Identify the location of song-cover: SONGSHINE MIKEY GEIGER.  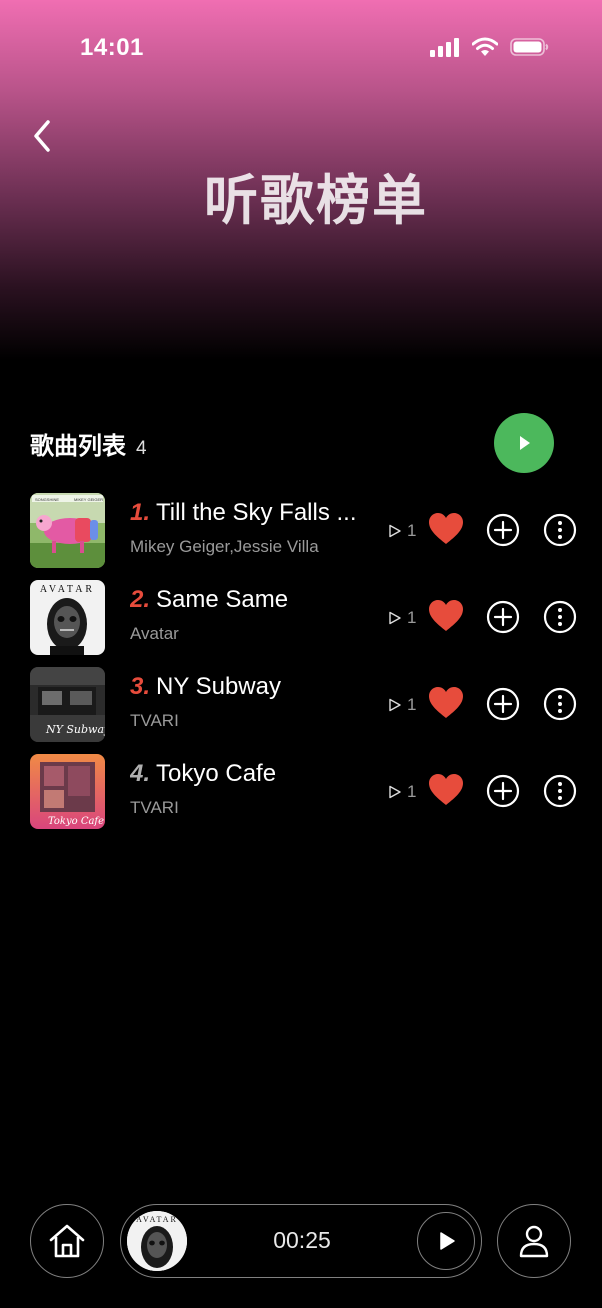
(67, 530).